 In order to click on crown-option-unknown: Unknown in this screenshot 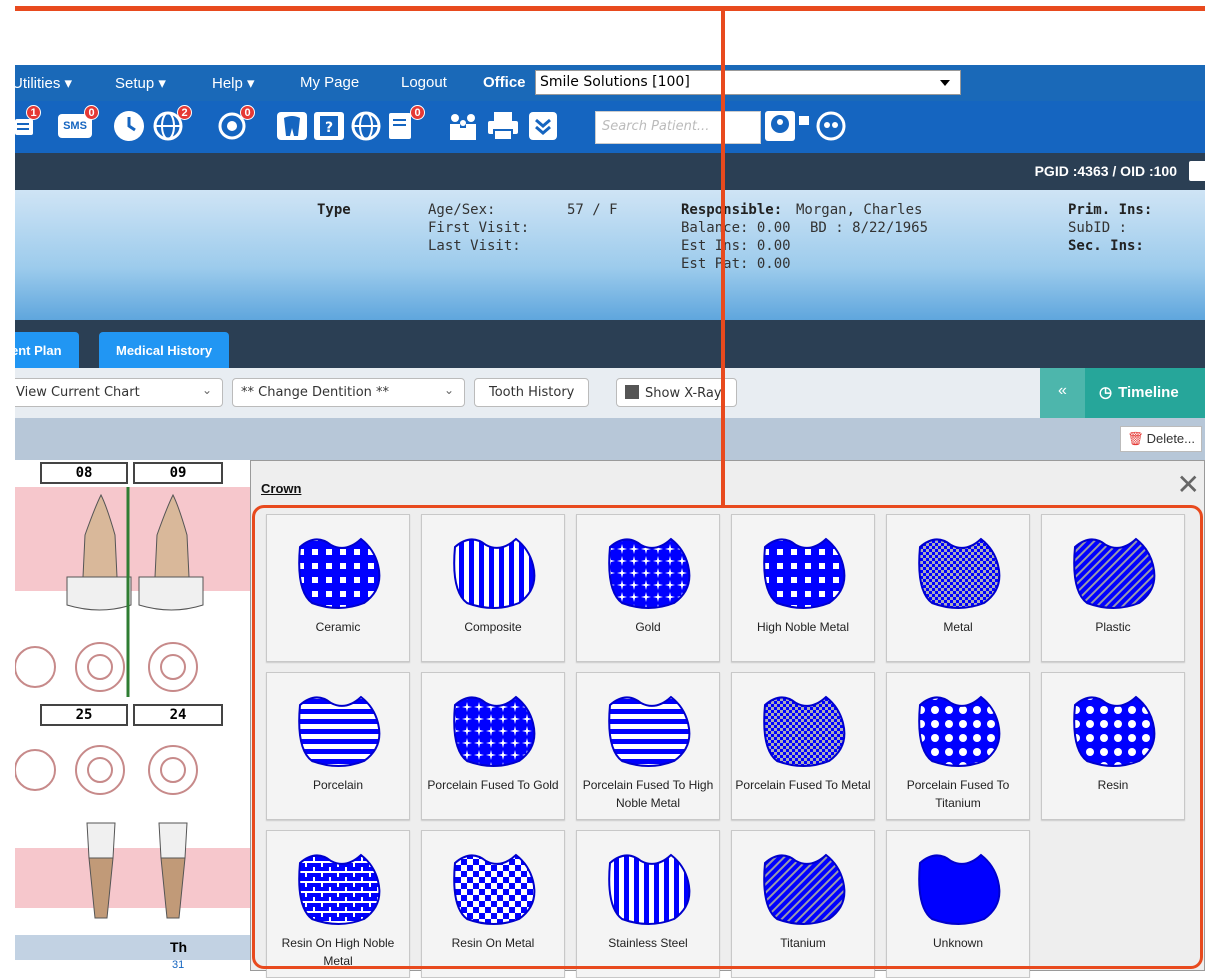, I will do `click(958, 904)`.